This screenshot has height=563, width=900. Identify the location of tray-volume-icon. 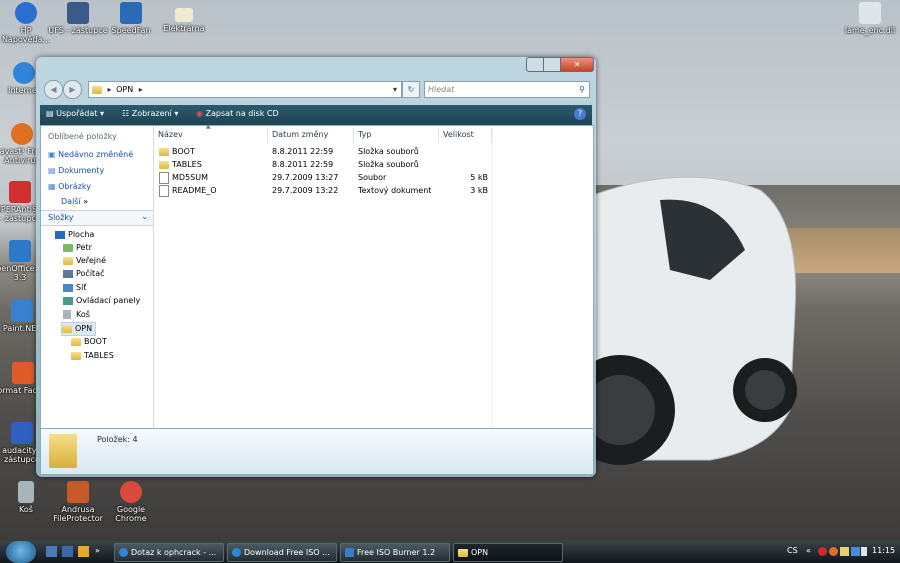
(864, 551).